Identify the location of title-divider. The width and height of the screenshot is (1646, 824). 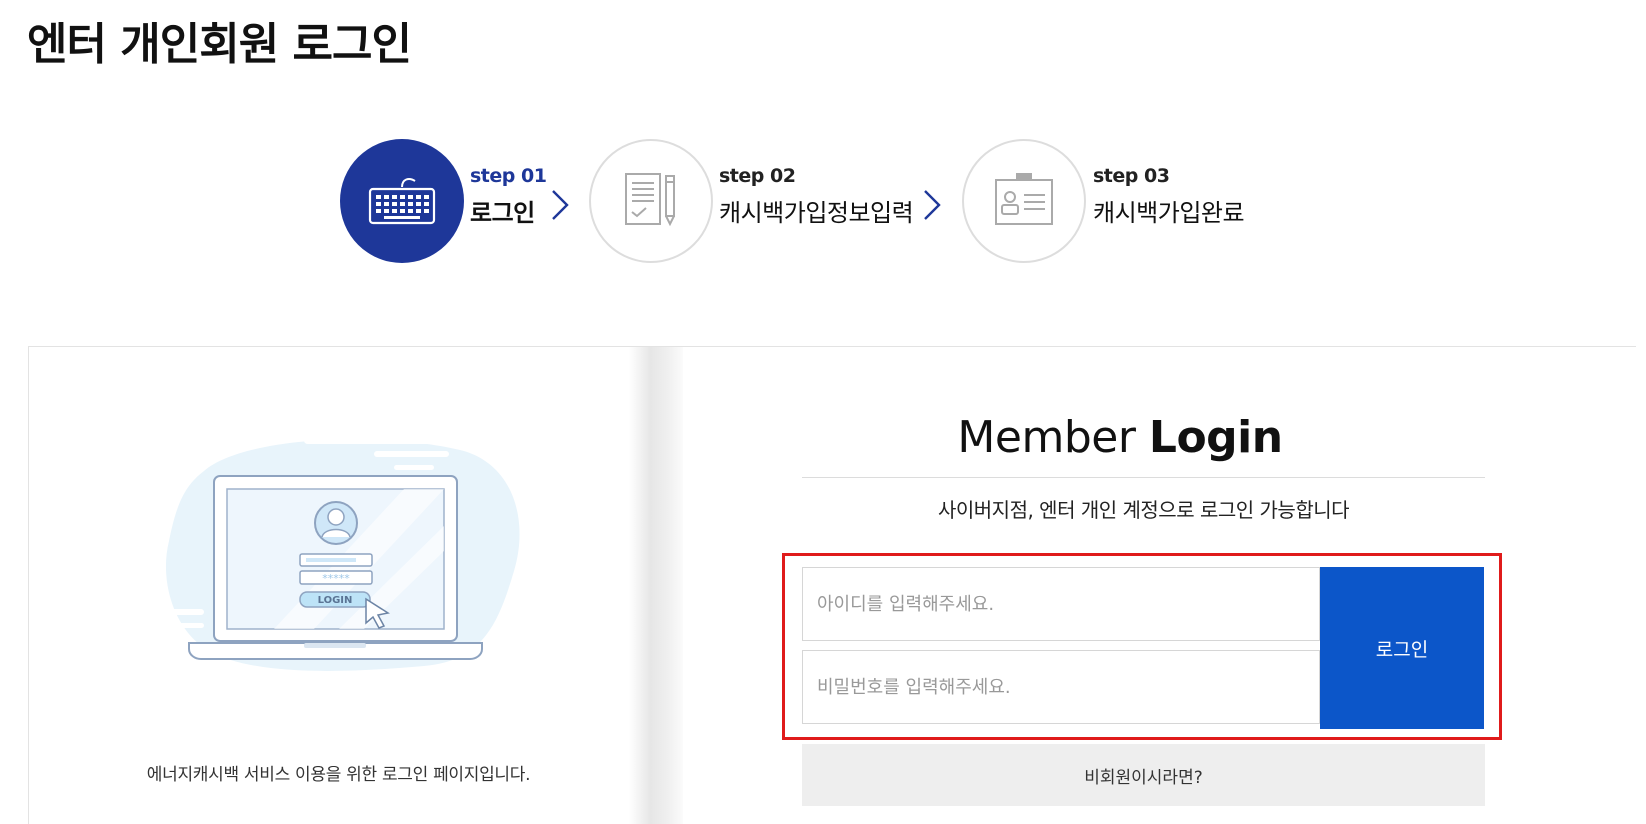
(1143, 477).